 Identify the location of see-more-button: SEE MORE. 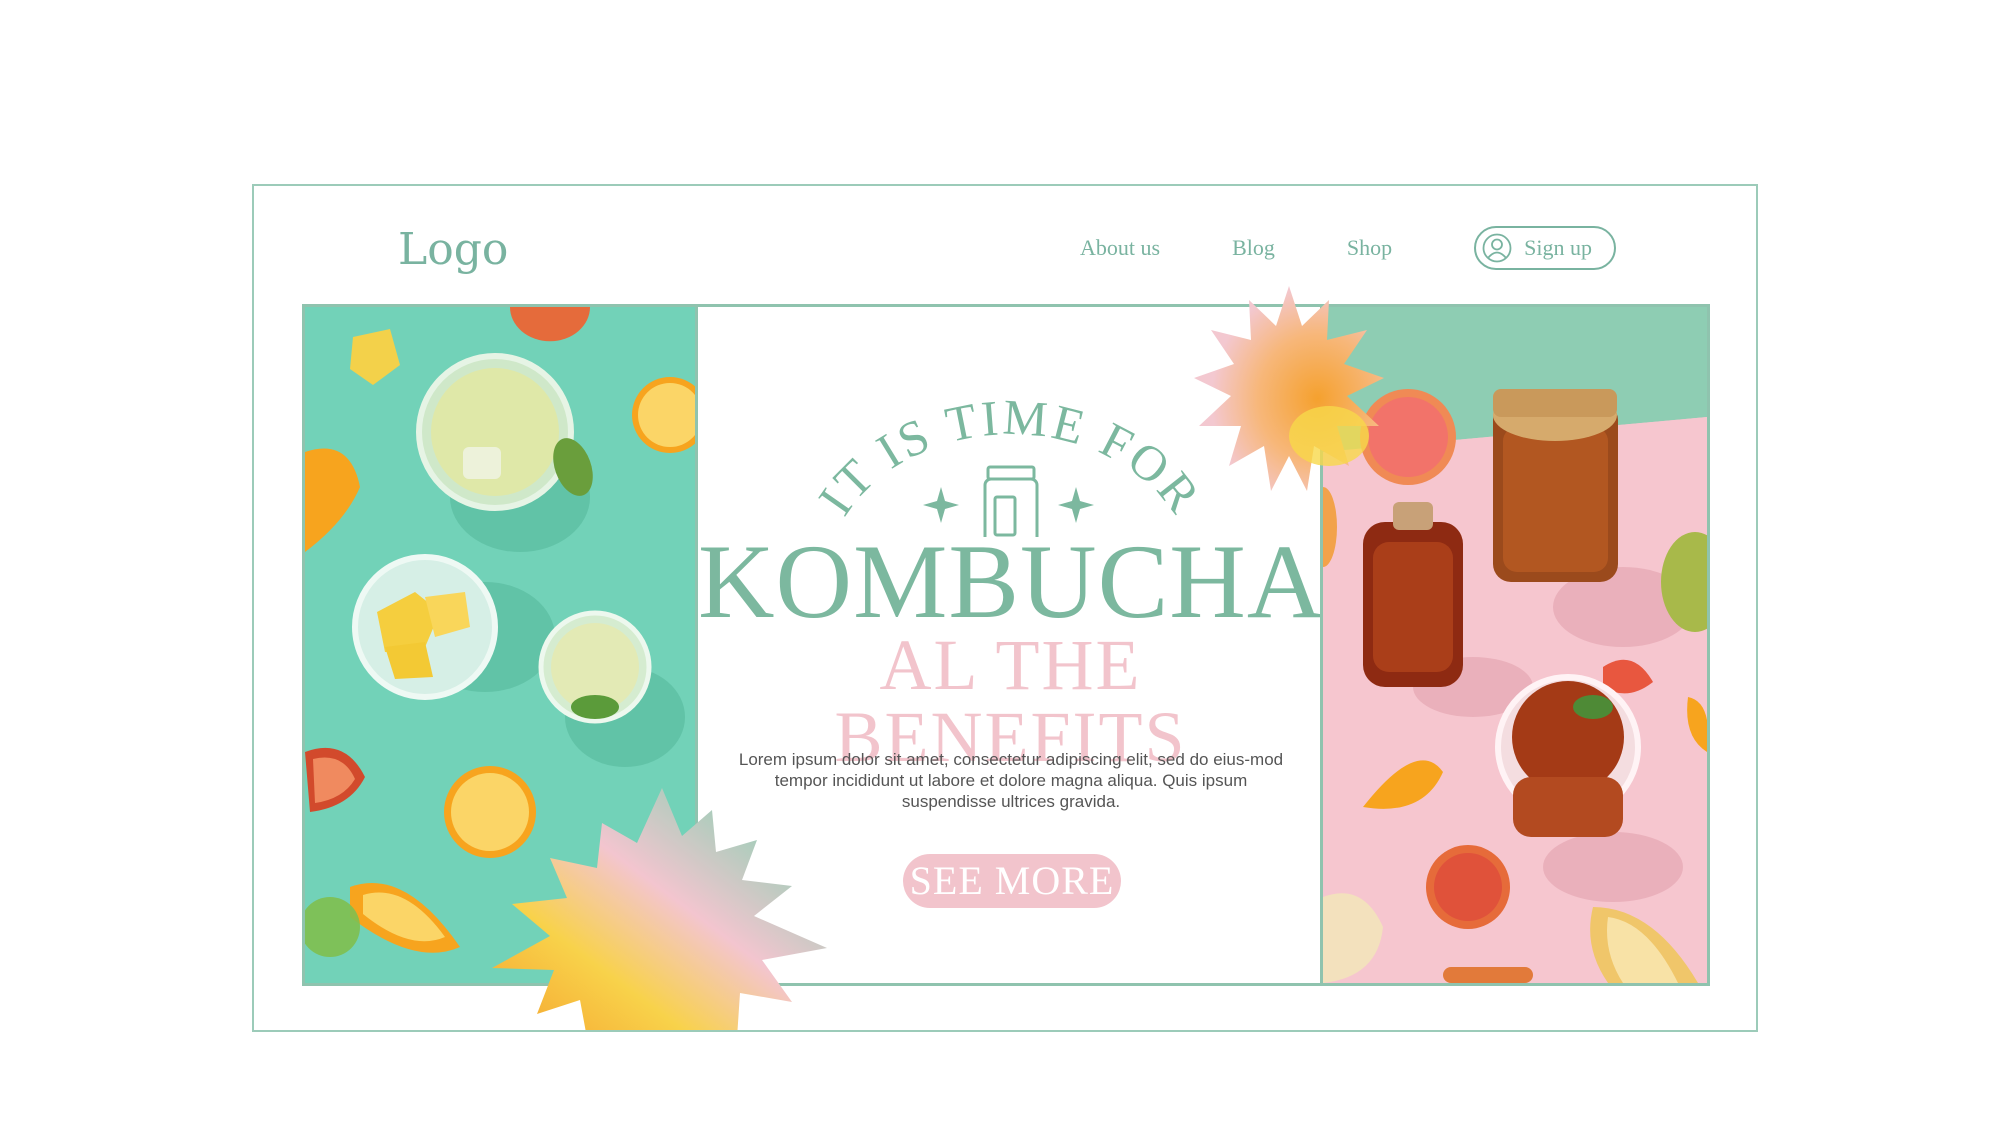
(1012, 881).